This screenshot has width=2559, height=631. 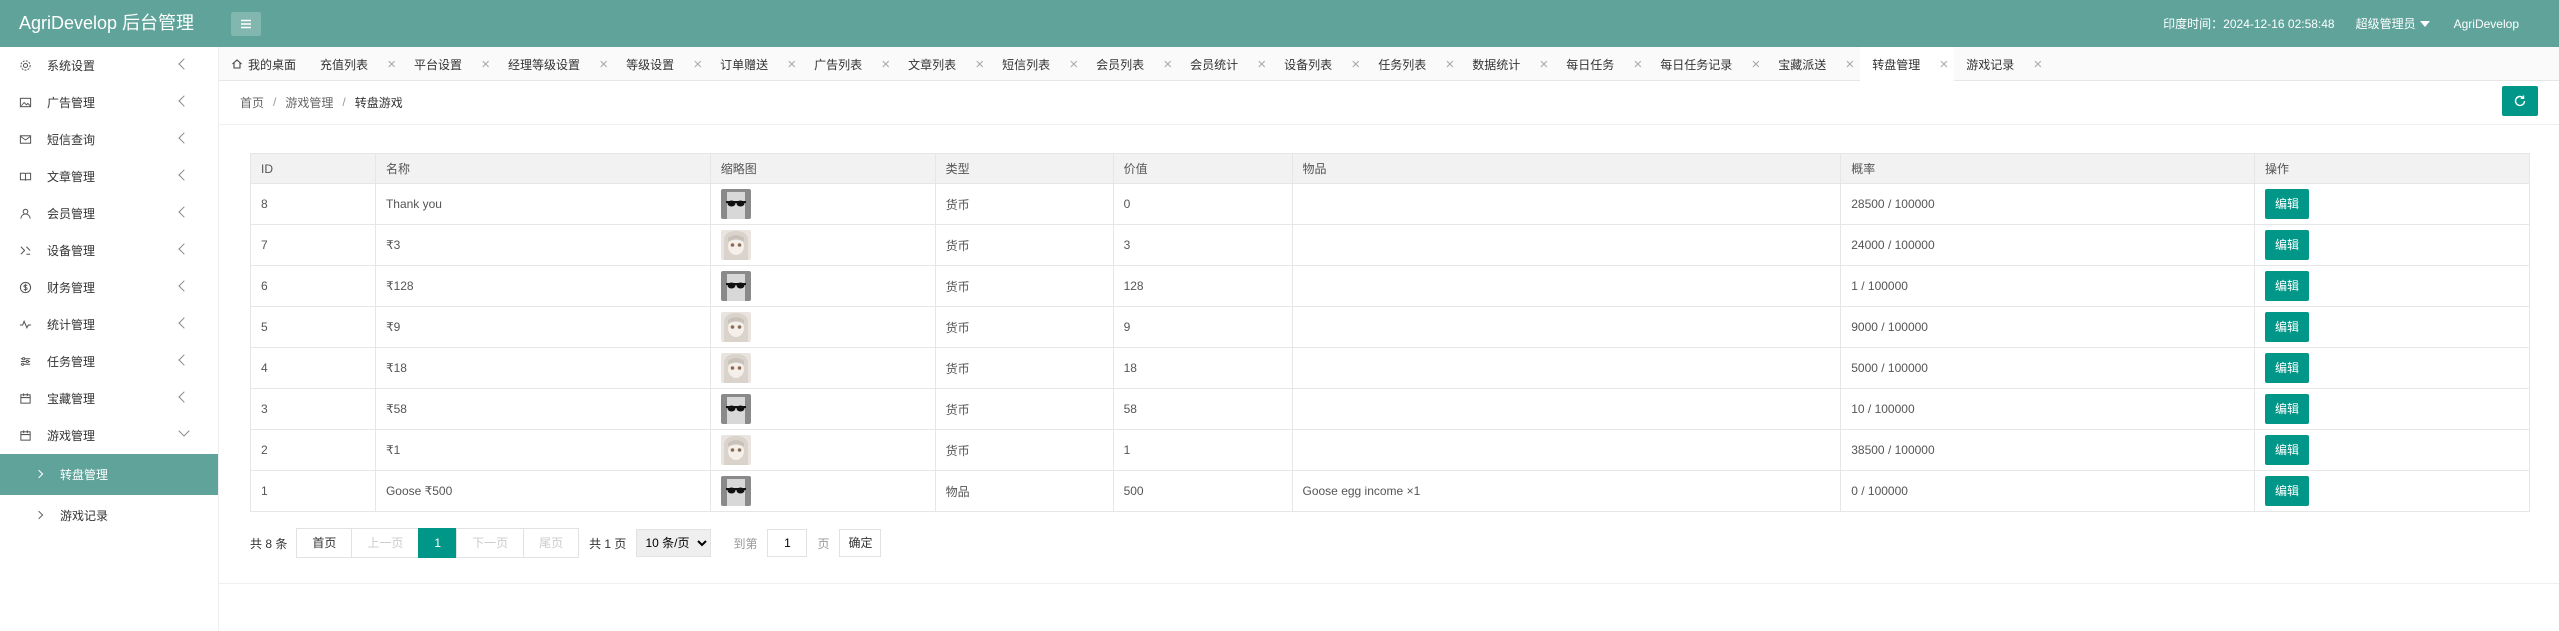 I want to click on tab-label: 我的桌面, so click(x=272, y=64).